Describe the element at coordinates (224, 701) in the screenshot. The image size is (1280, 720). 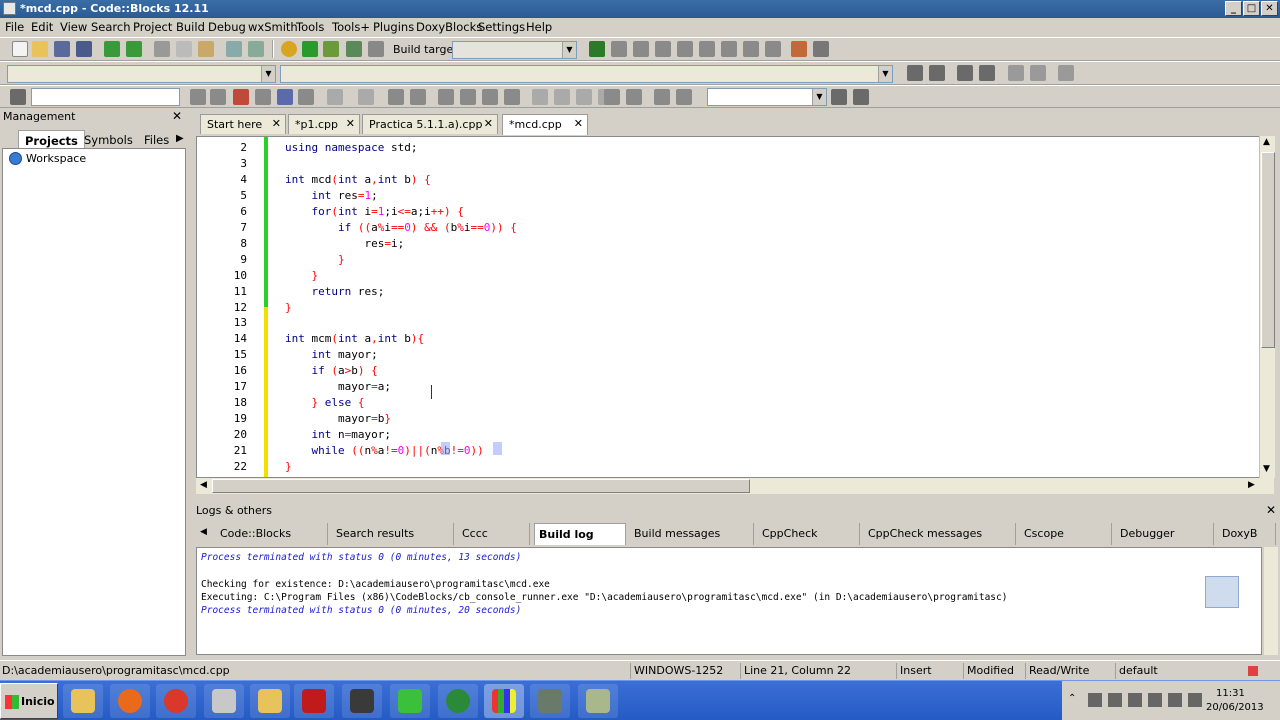
I see `taskbar-snipping` at that location.